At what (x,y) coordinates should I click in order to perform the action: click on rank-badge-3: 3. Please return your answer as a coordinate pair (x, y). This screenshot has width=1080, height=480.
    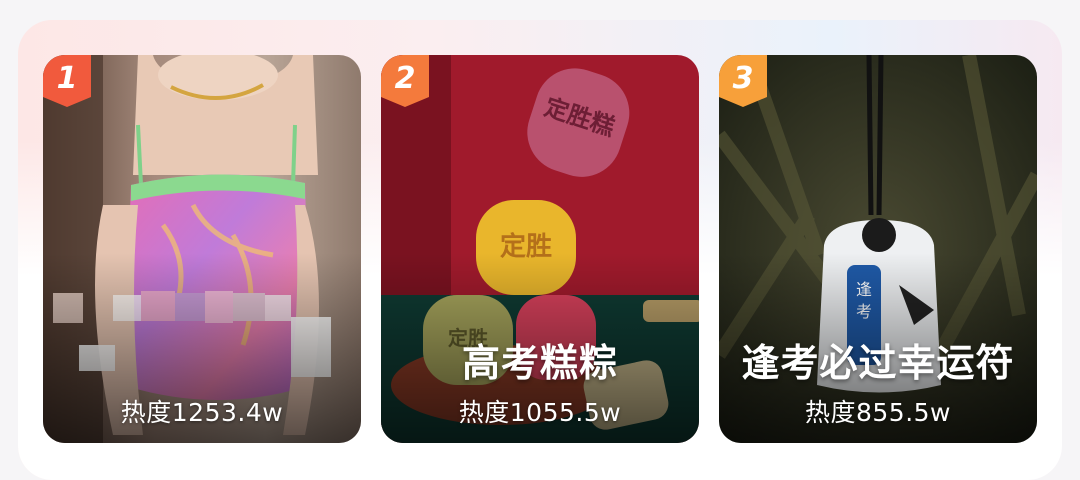
    Looking at the image, I should click on (743, 81).